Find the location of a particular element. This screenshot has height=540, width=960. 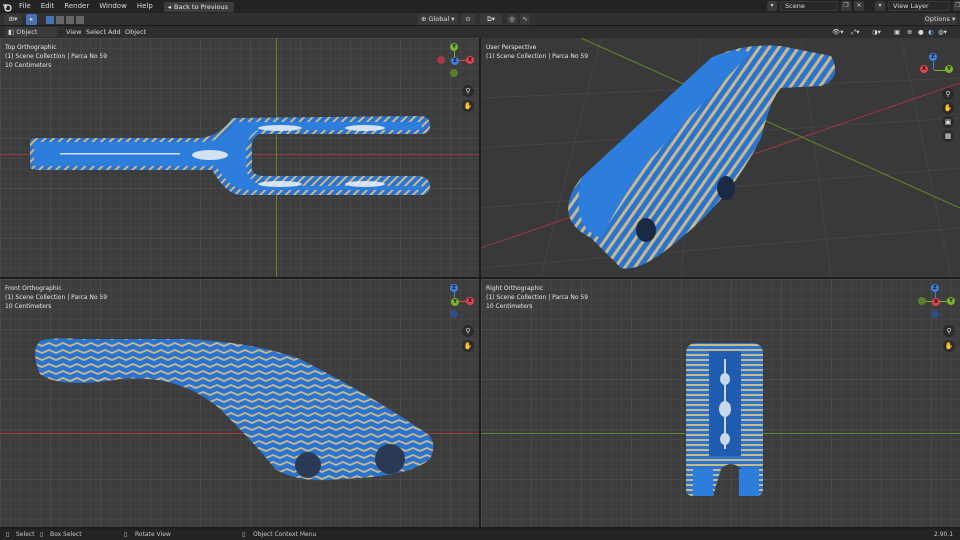

back-arrow-icon: ◂ is located at coordinates (169, 6).